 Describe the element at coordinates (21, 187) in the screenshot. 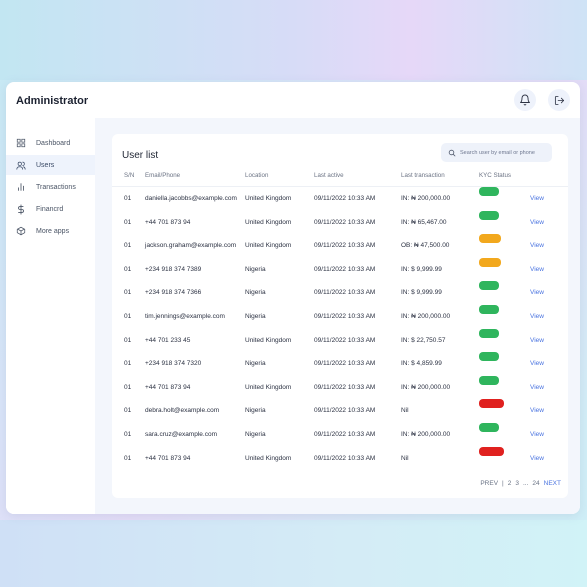

I see `bar-chart-icon` at that location.